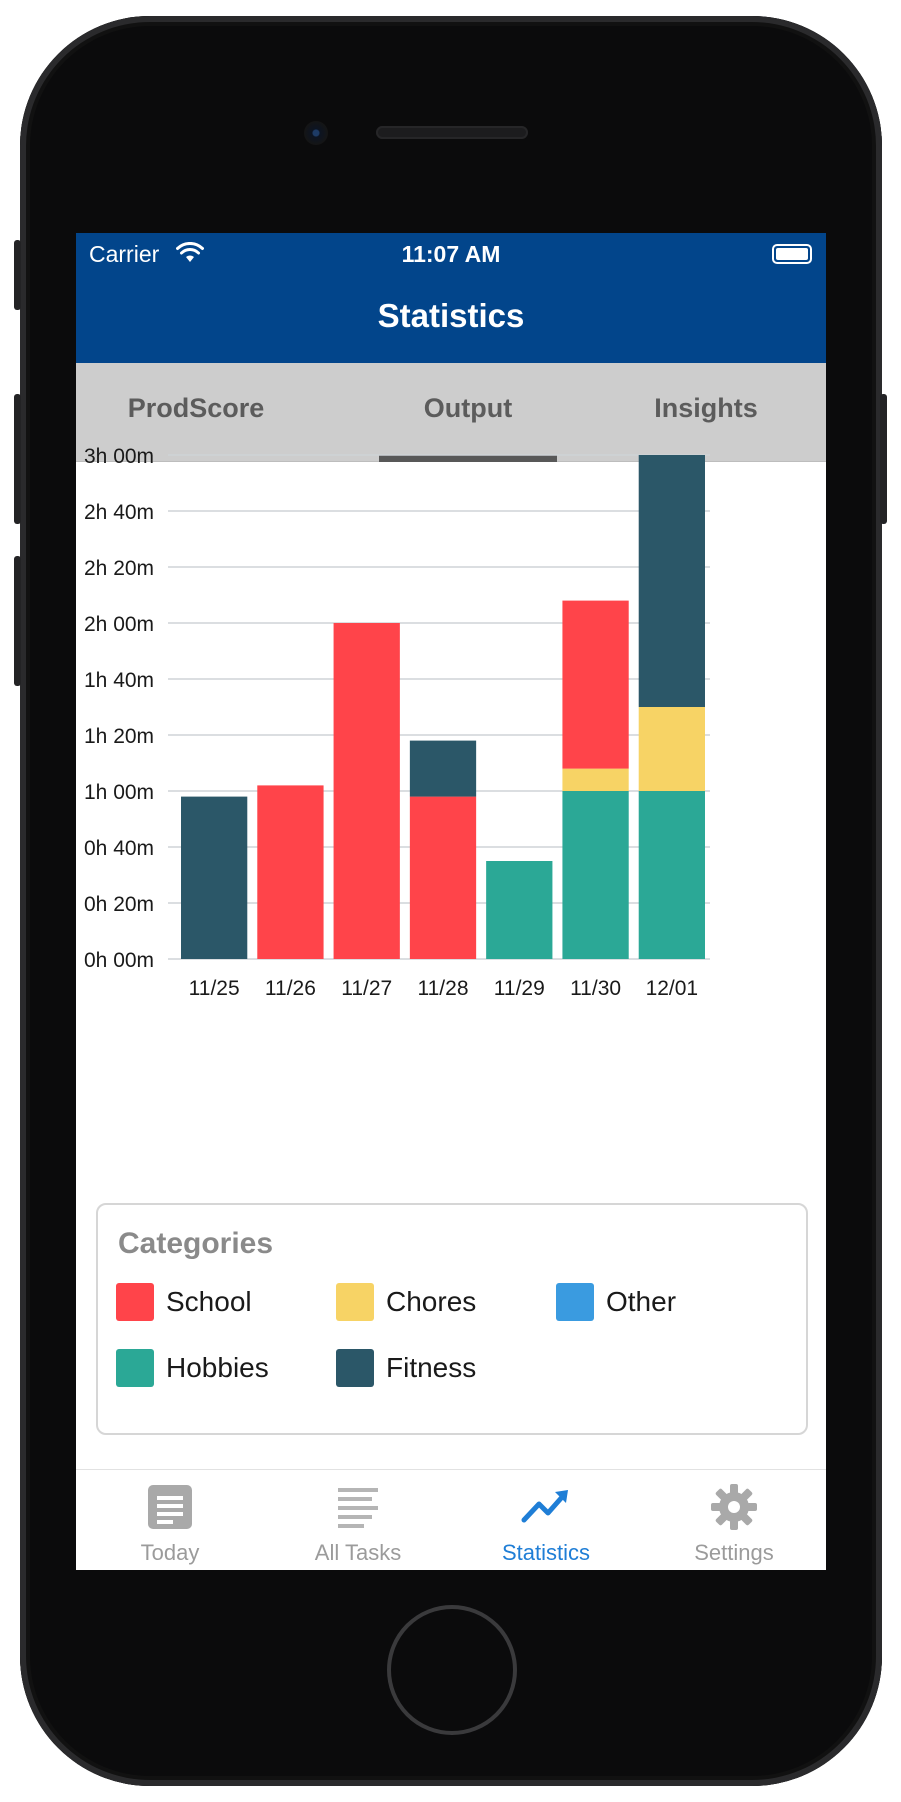  What do you see at coordinates (366, 988) in the screenshot?
I see `x-tick-label: 11/27` at bounding box center [366, 988].